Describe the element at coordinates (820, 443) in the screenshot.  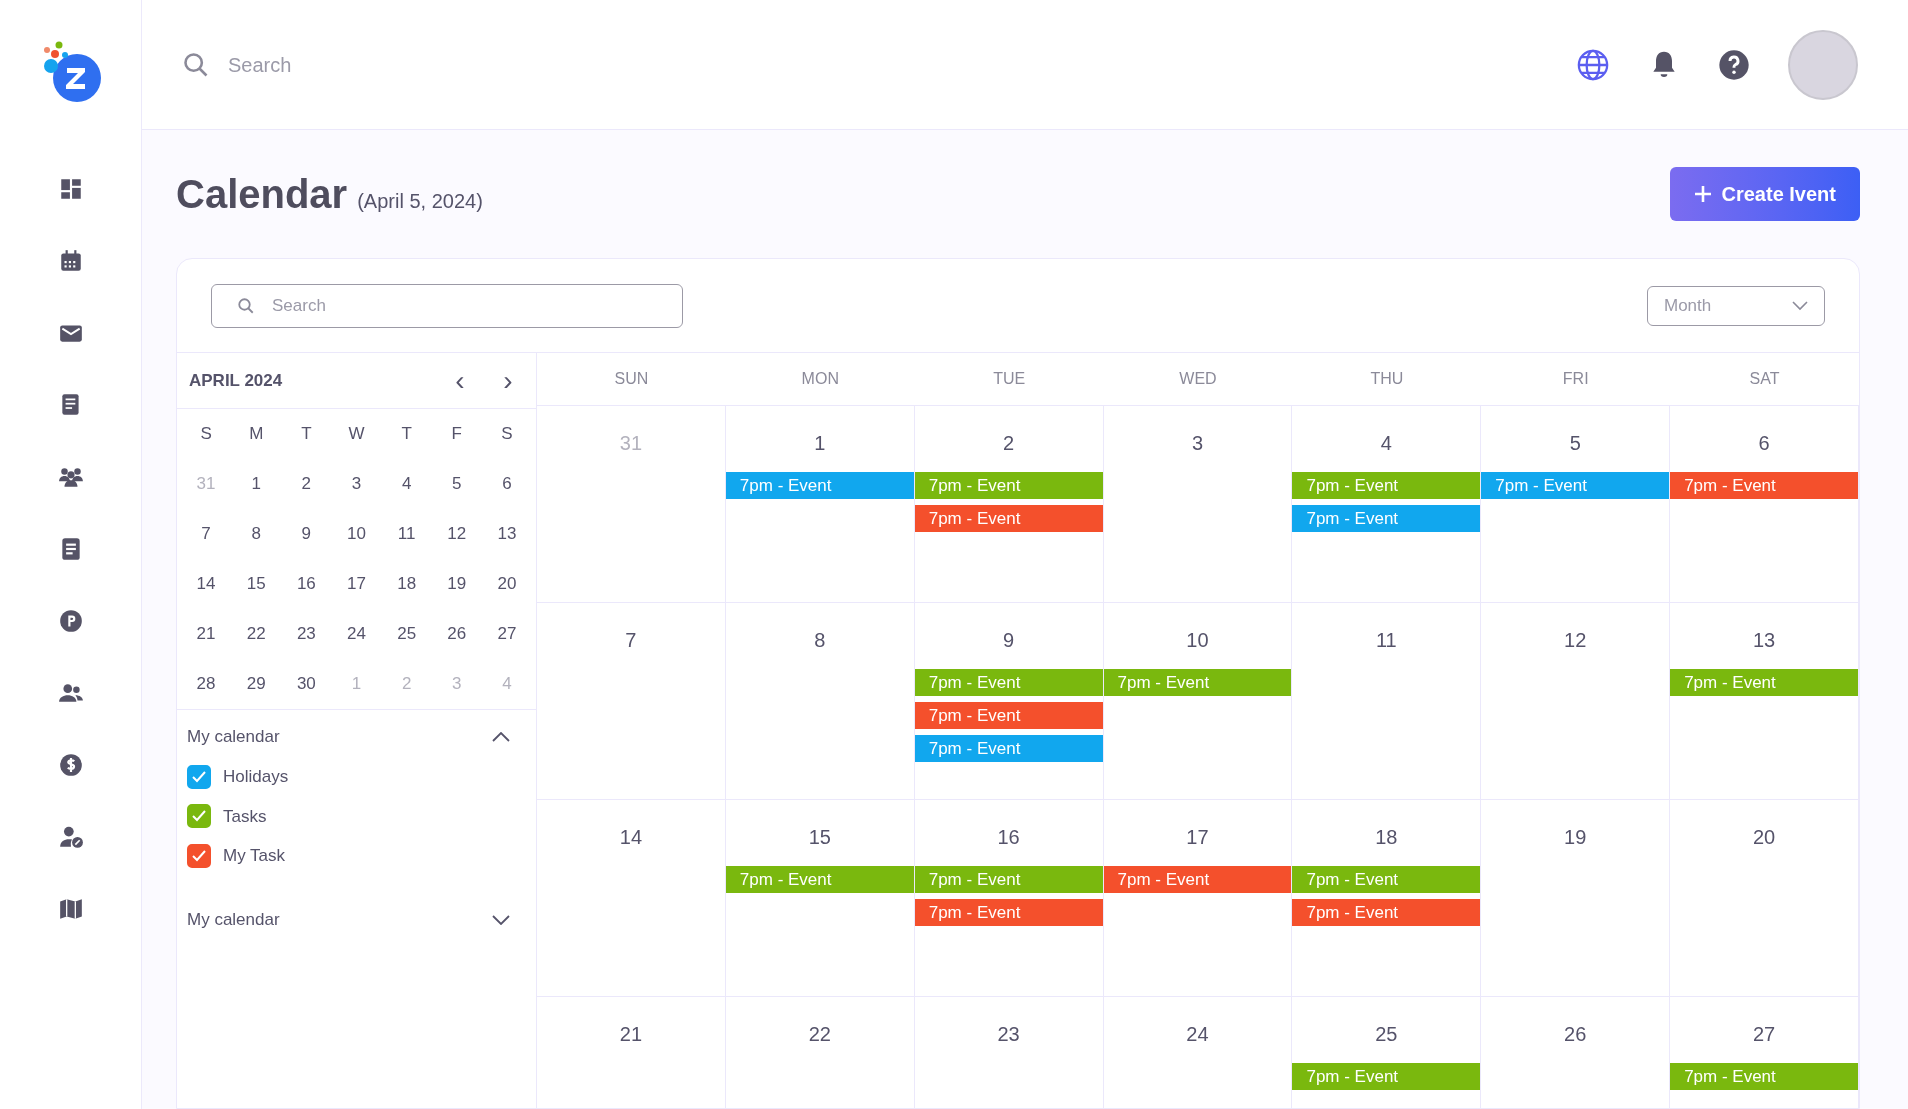
I see `day-number: 1` at that location.